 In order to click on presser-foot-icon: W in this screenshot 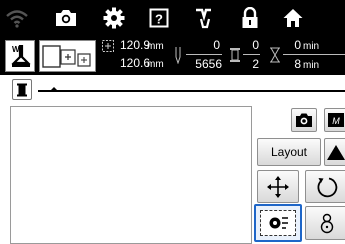, I will do `click(21, 56)`.